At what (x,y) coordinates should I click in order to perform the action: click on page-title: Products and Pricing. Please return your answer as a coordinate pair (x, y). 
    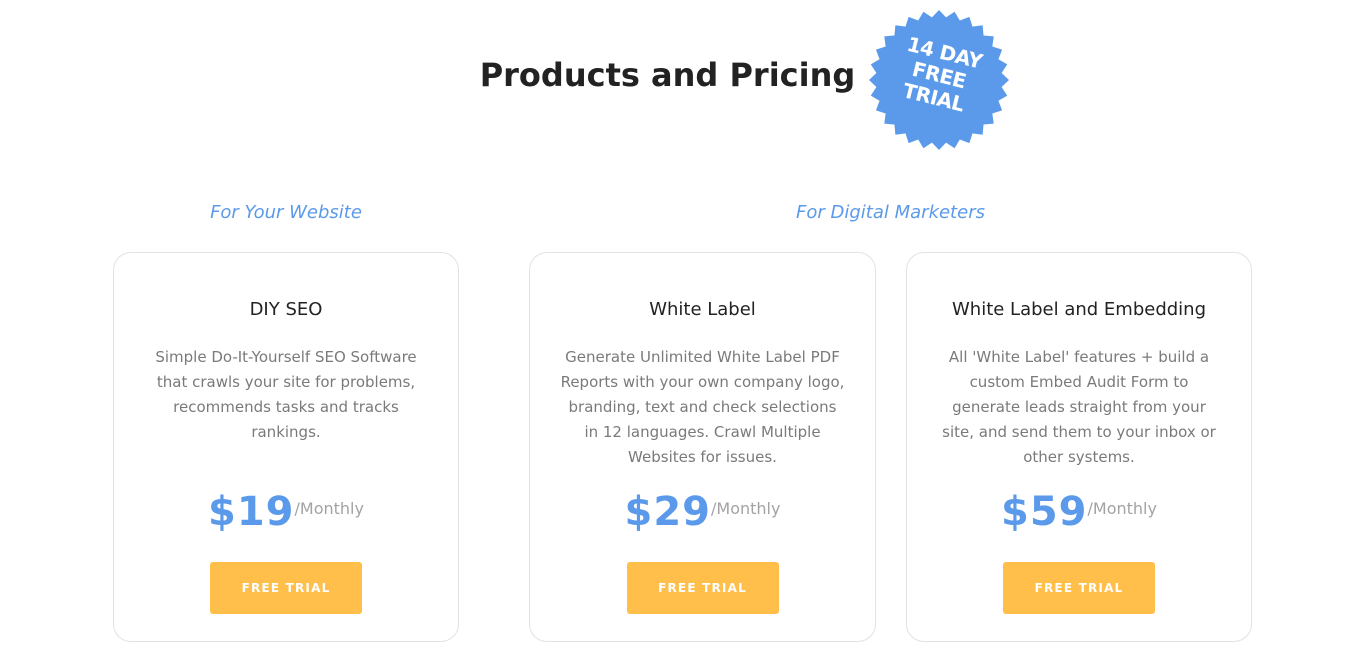
    Looking at the image, I should click on (667, 75).